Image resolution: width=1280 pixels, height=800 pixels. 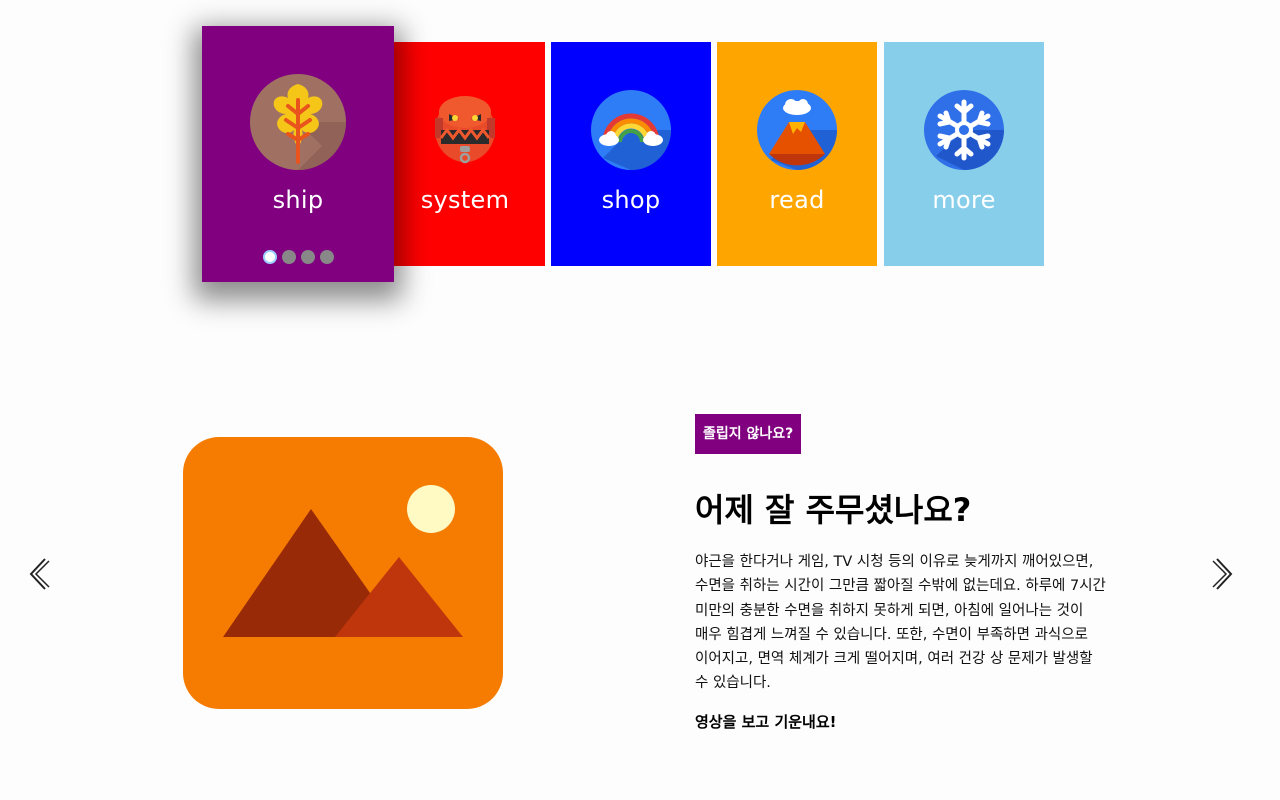 What do you see at coordinates (298, 257) in the screenshot?
I see `carousel-dots` at bounding box center [298, 257].